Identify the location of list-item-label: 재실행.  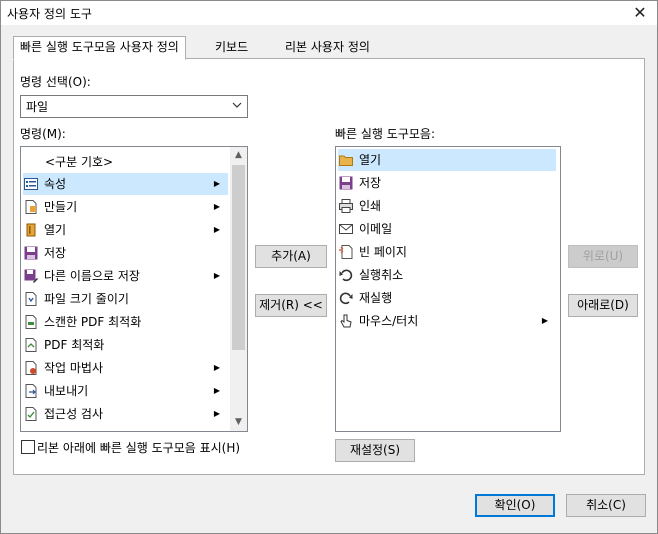
(376, 298).